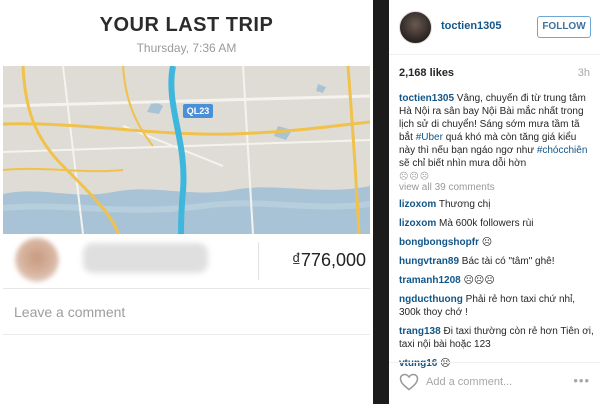 The image size is (600, 404). What do you see at coordinates (463, 163) in the screenshot?
I see `caption-text-3: sẽ chỉ biết nhìn mưa dỗi hờn` at bounding box center [463, 163].